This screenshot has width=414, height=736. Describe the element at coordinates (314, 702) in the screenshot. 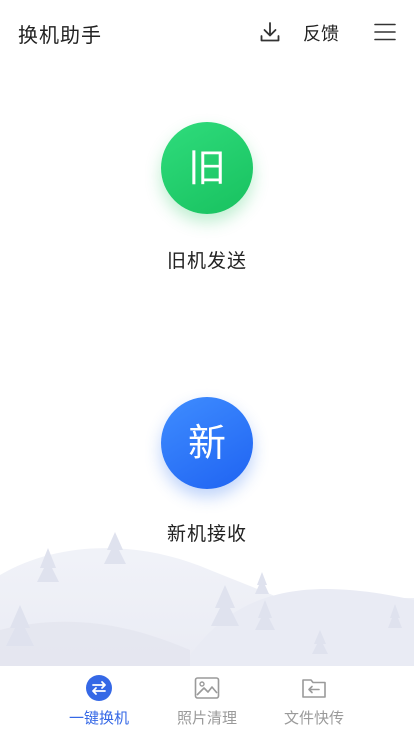

I see `nav-item-file-transfer: 文件快传` at that location.